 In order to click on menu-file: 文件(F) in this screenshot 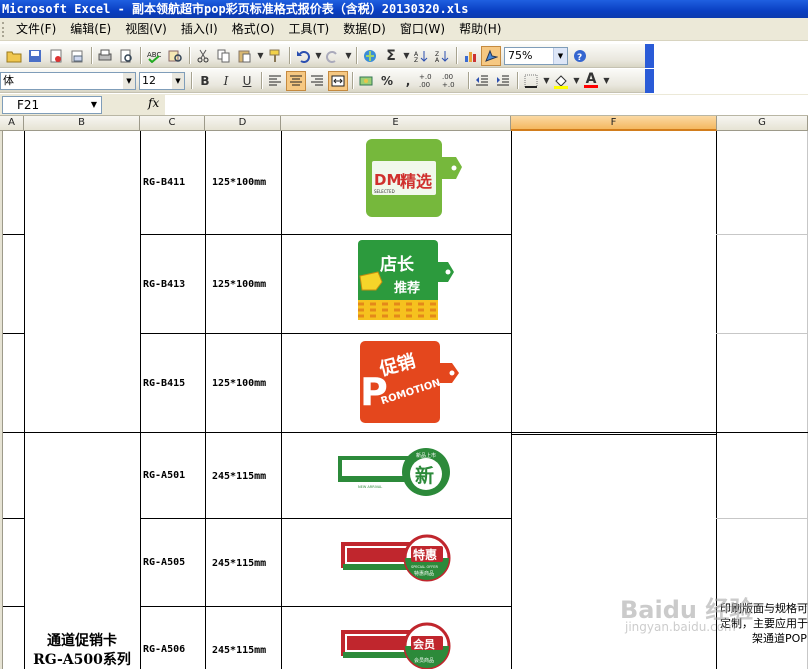, I will do `click(36, 29)`.